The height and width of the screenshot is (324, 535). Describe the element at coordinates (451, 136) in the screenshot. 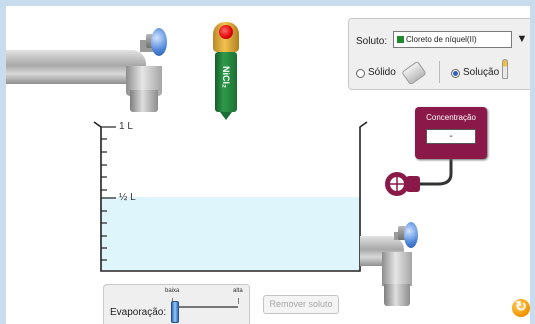

I see `meter-readout: -` at that location.